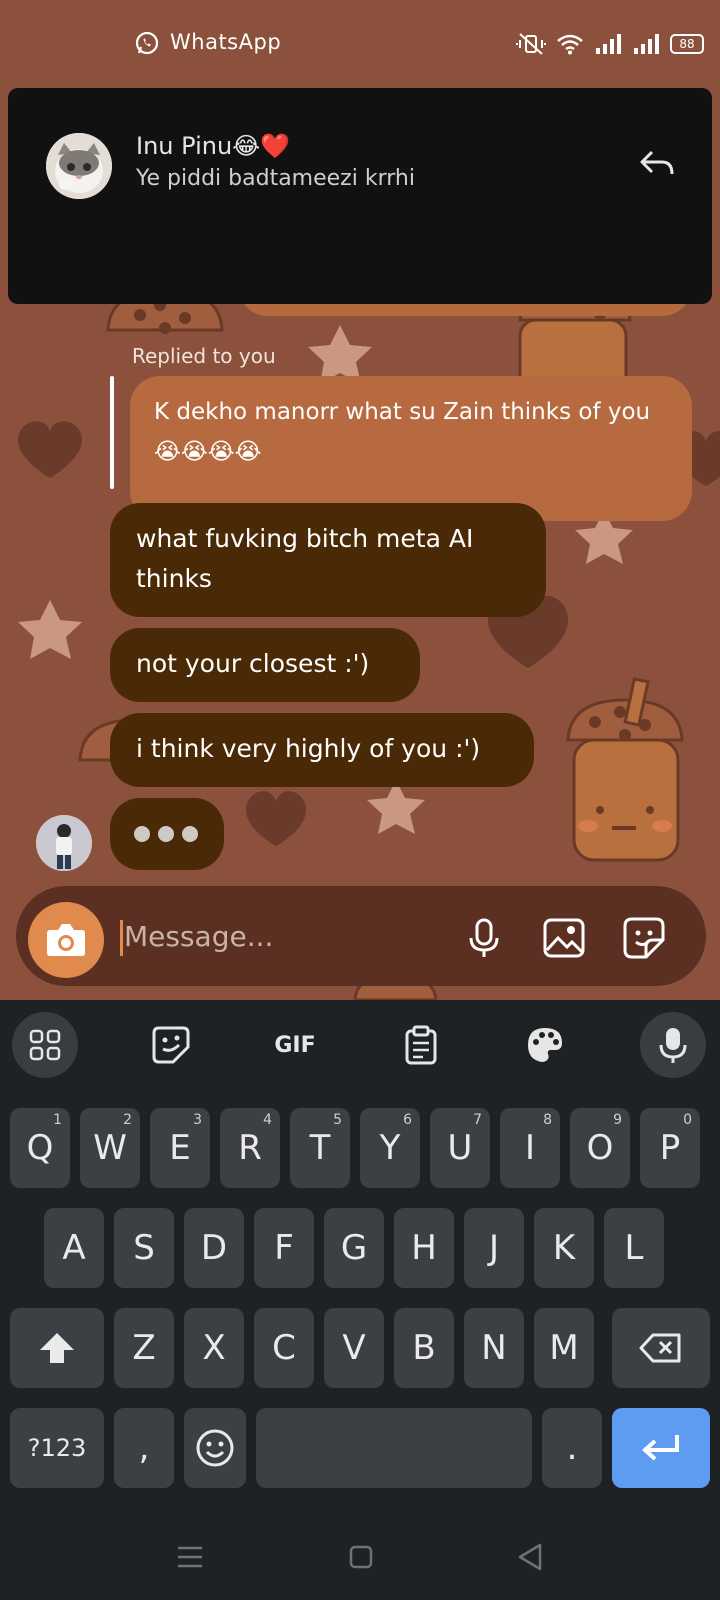  Describe the element at coordinates (687, 44) in the screenshot. I see `battery-indicator: 88` at that location.